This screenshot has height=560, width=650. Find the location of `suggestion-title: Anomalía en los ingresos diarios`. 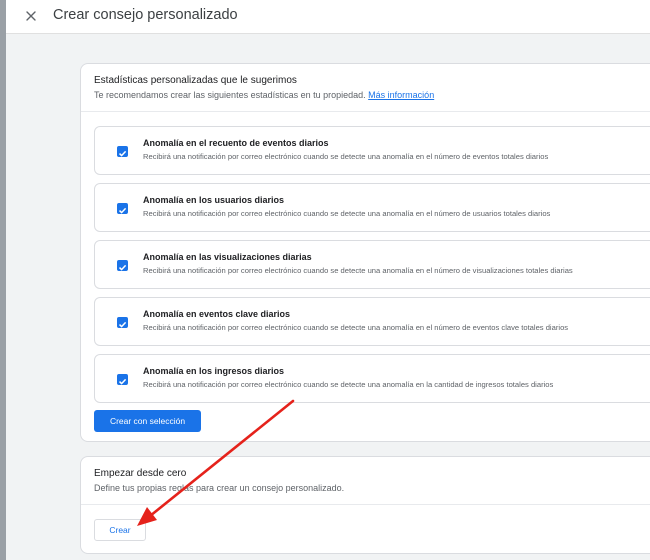

suggestion-title: Anomalía en los ingresos diarios is located at coordinates (214, 371).